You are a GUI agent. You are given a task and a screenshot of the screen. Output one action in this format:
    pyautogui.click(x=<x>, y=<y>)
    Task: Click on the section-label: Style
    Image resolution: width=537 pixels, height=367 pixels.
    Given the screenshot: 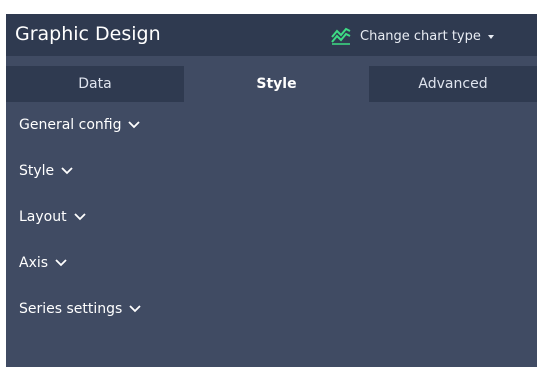 What is the action you would take?
    pyautogui.click(x=37, y=171)
    